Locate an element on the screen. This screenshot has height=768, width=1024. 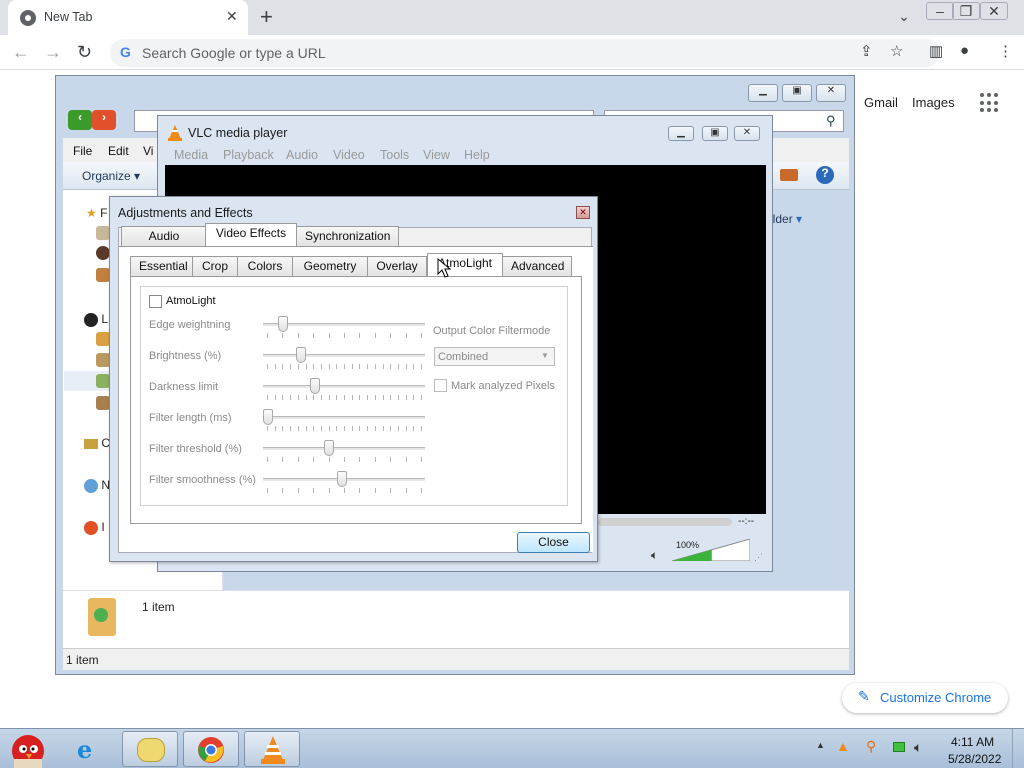
close-window-button: ✕ is located at coordinates (994, 11).